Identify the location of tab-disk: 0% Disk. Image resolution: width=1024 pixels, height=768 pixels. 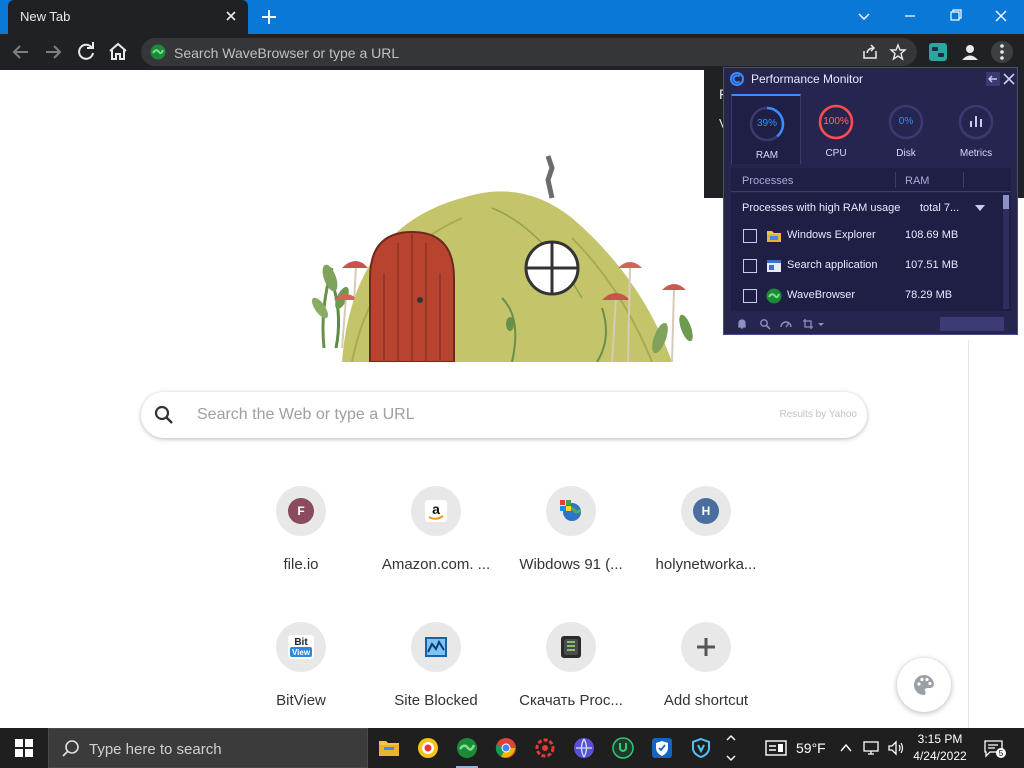
(906, 129).